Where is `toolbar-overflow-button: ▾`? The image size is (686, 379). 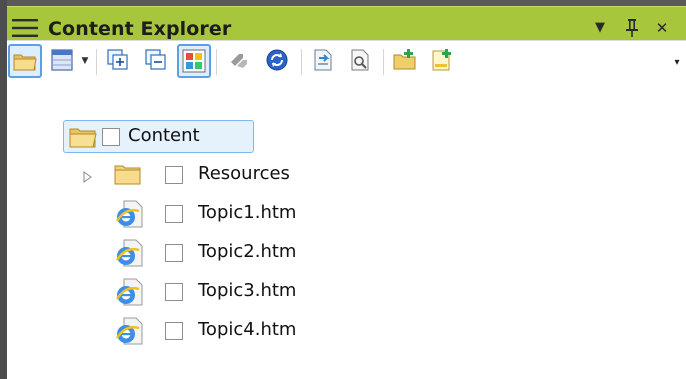 toolbar-overflow-button: ▾ is located at coordinates (677, 63).